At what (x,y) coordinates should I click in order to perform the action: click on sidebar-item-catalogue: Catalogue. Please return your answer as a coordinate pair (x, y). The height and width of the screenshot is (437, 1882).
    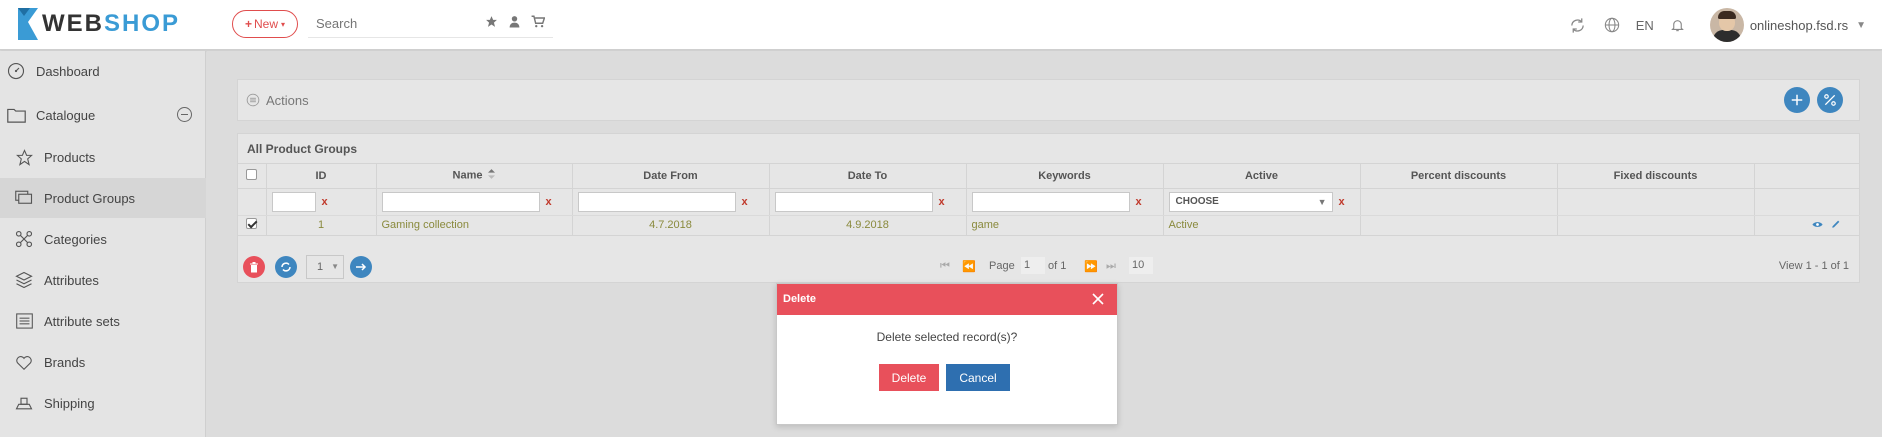
    Looking at the image, I should click on (103, 115).